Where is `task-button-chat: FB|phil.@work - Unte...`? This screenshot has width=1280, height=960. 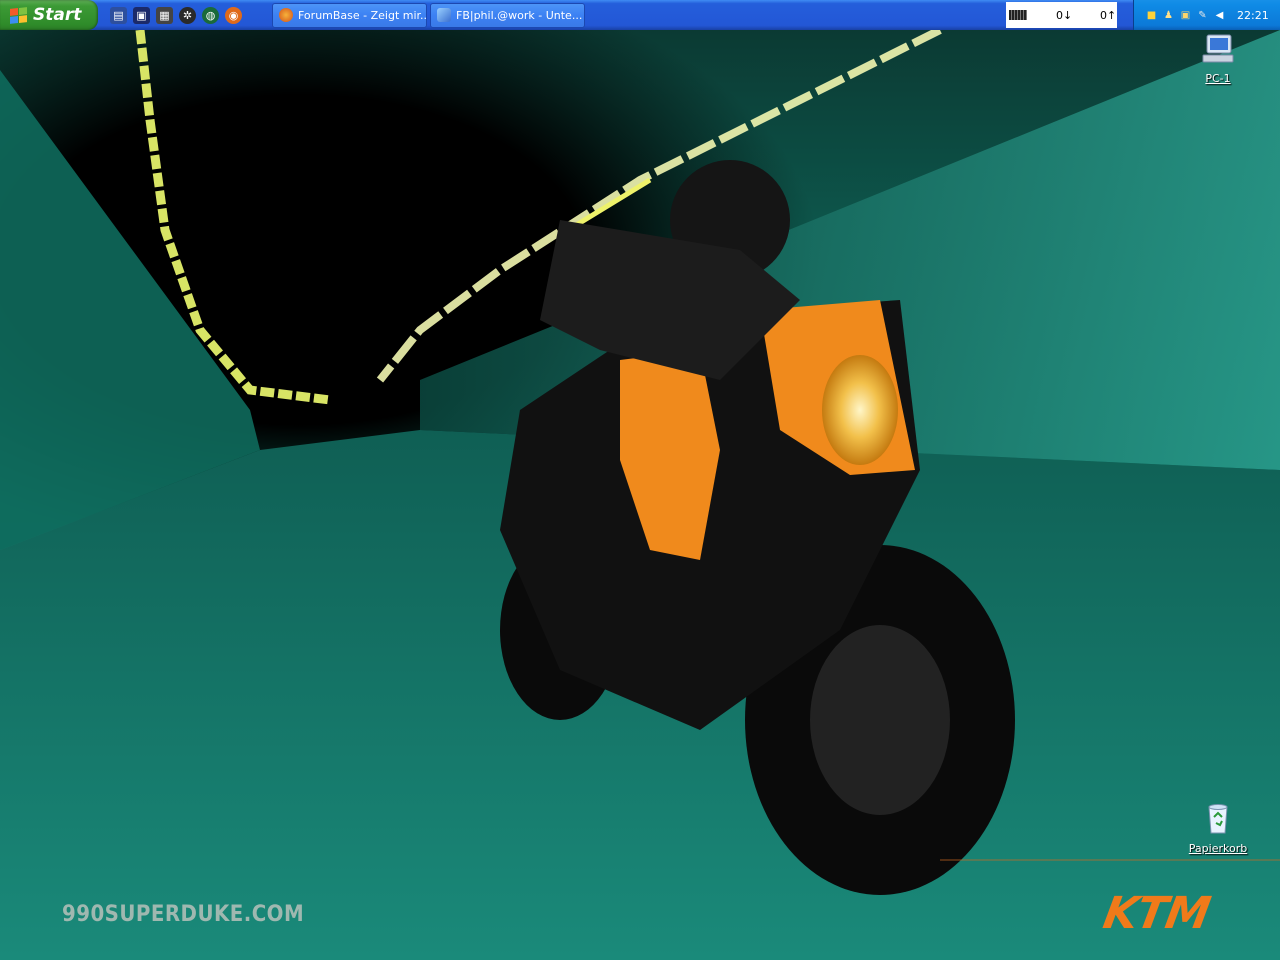 task-button-chat: FB|phil.@work - Unte... is located at coordinates (507, 15).